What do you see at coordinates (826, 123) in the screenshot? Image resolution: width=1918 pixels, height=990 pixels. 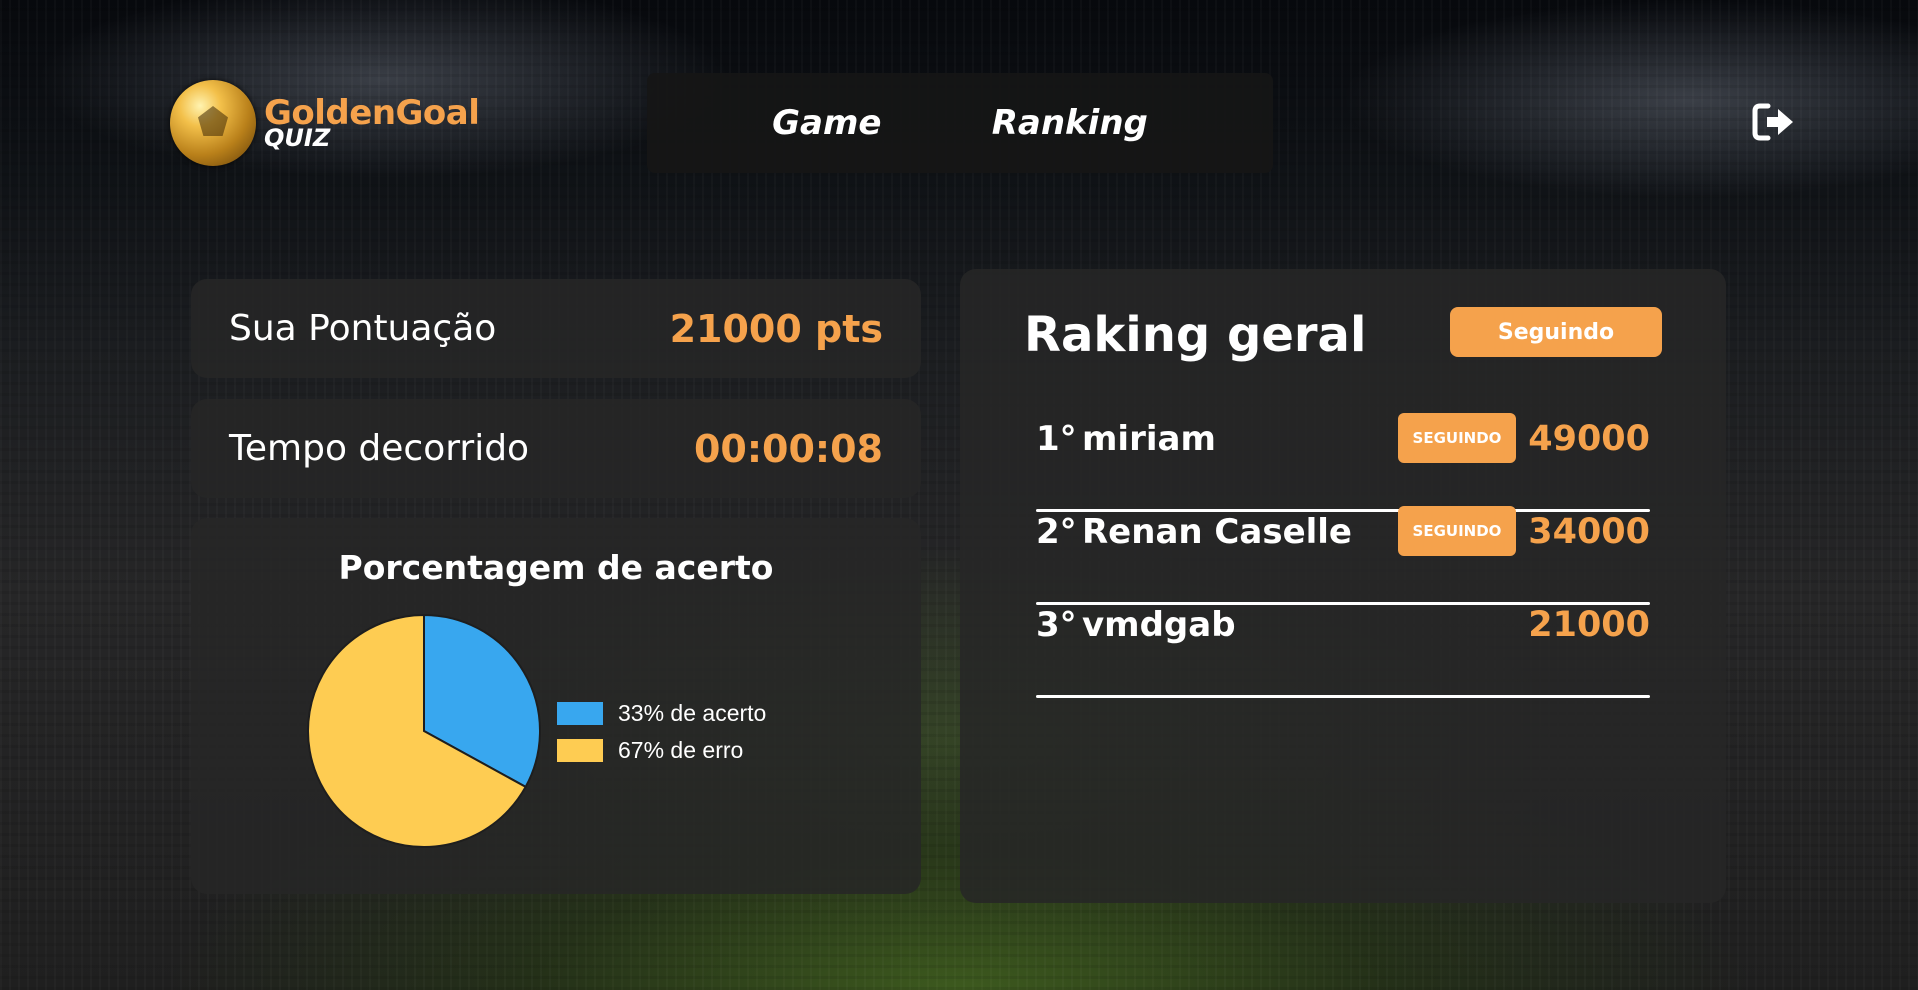 I see `nav-game: Game` at bounding box center [826, 123].